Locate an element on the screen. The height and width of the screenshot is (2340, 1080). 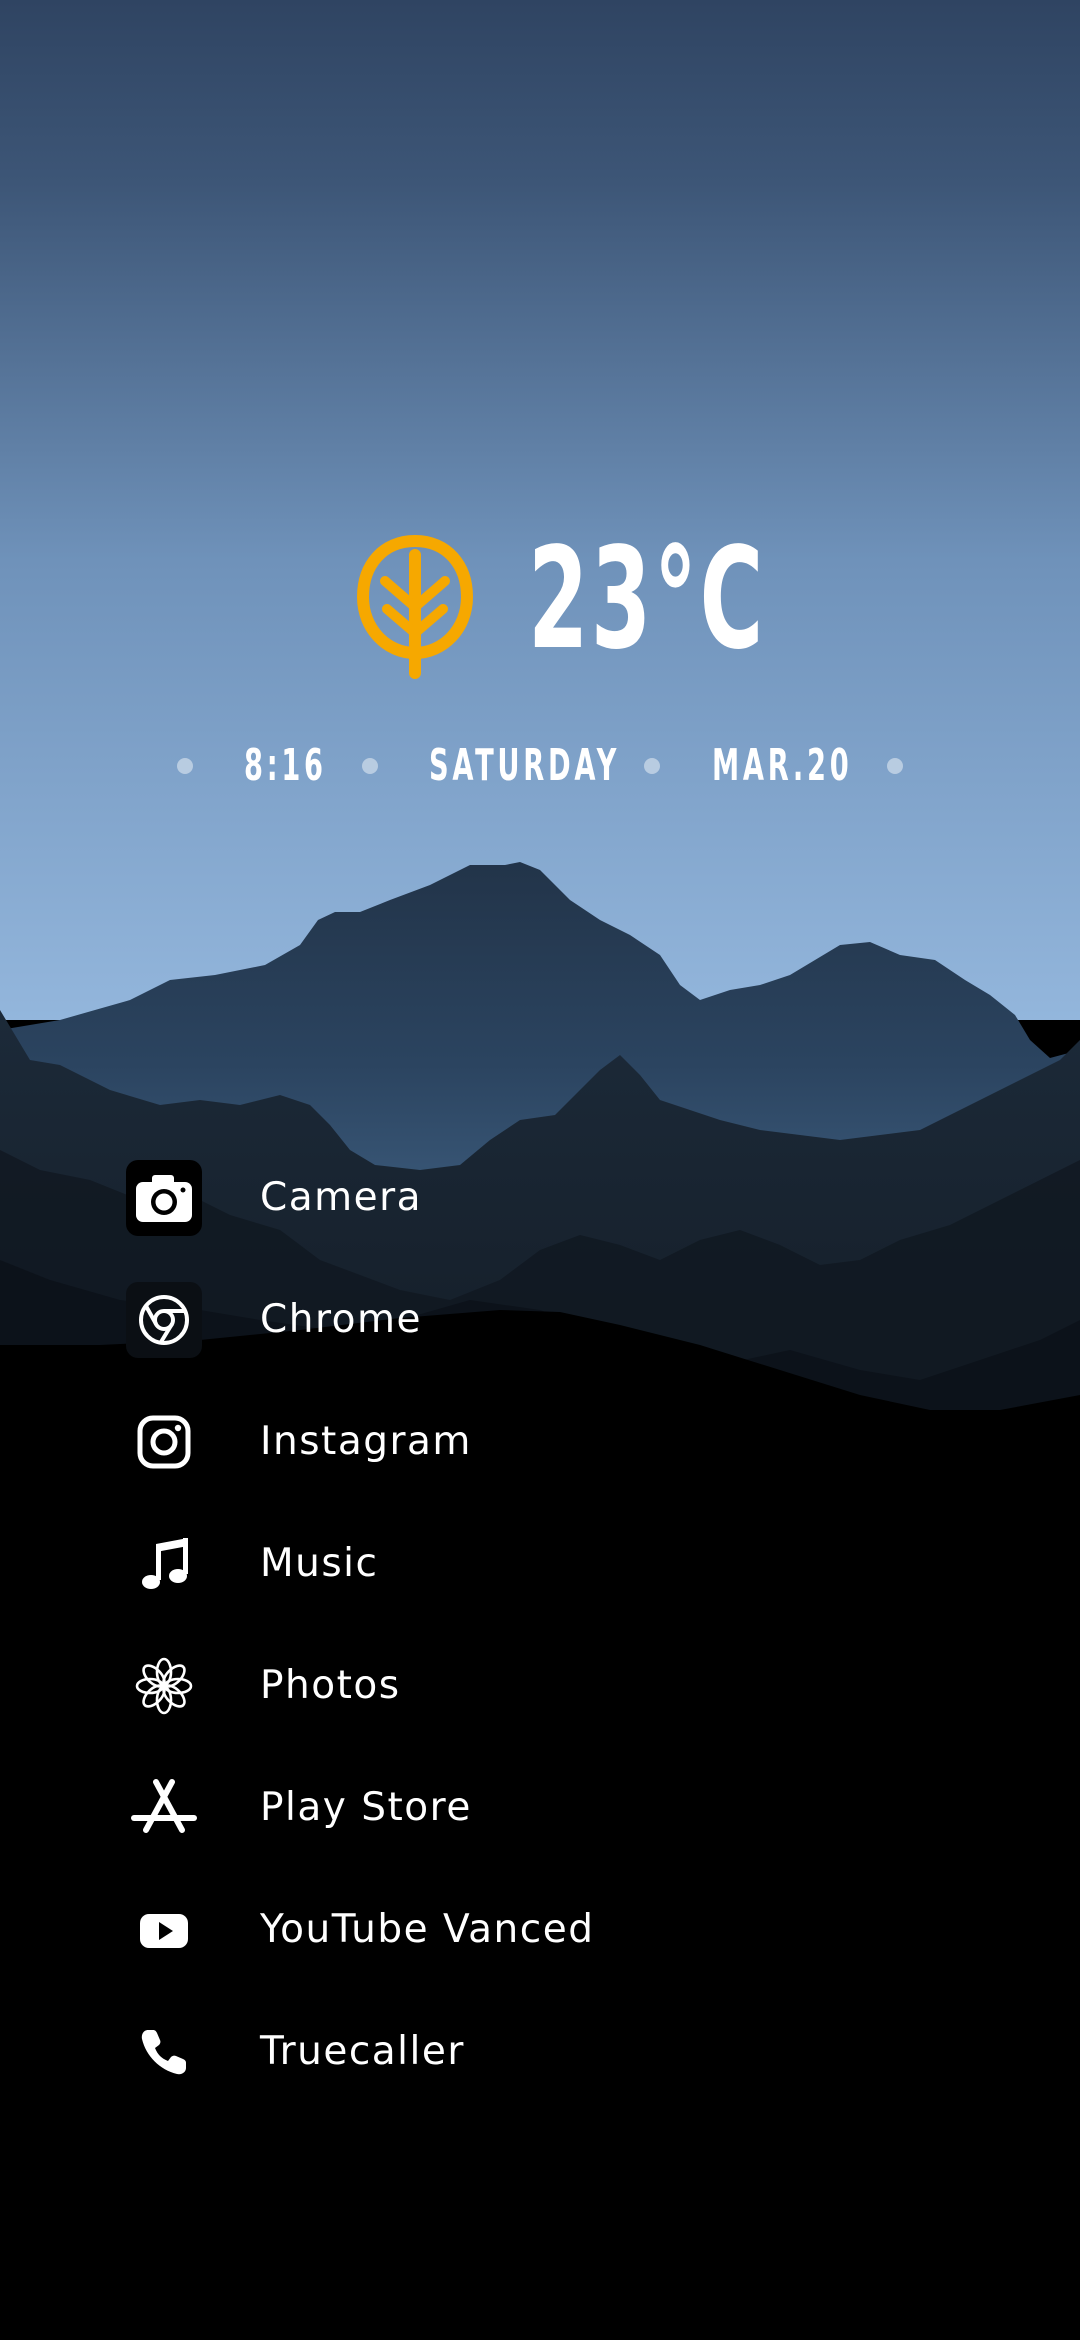
music-note-icon is located at coordinates (164, 1564).